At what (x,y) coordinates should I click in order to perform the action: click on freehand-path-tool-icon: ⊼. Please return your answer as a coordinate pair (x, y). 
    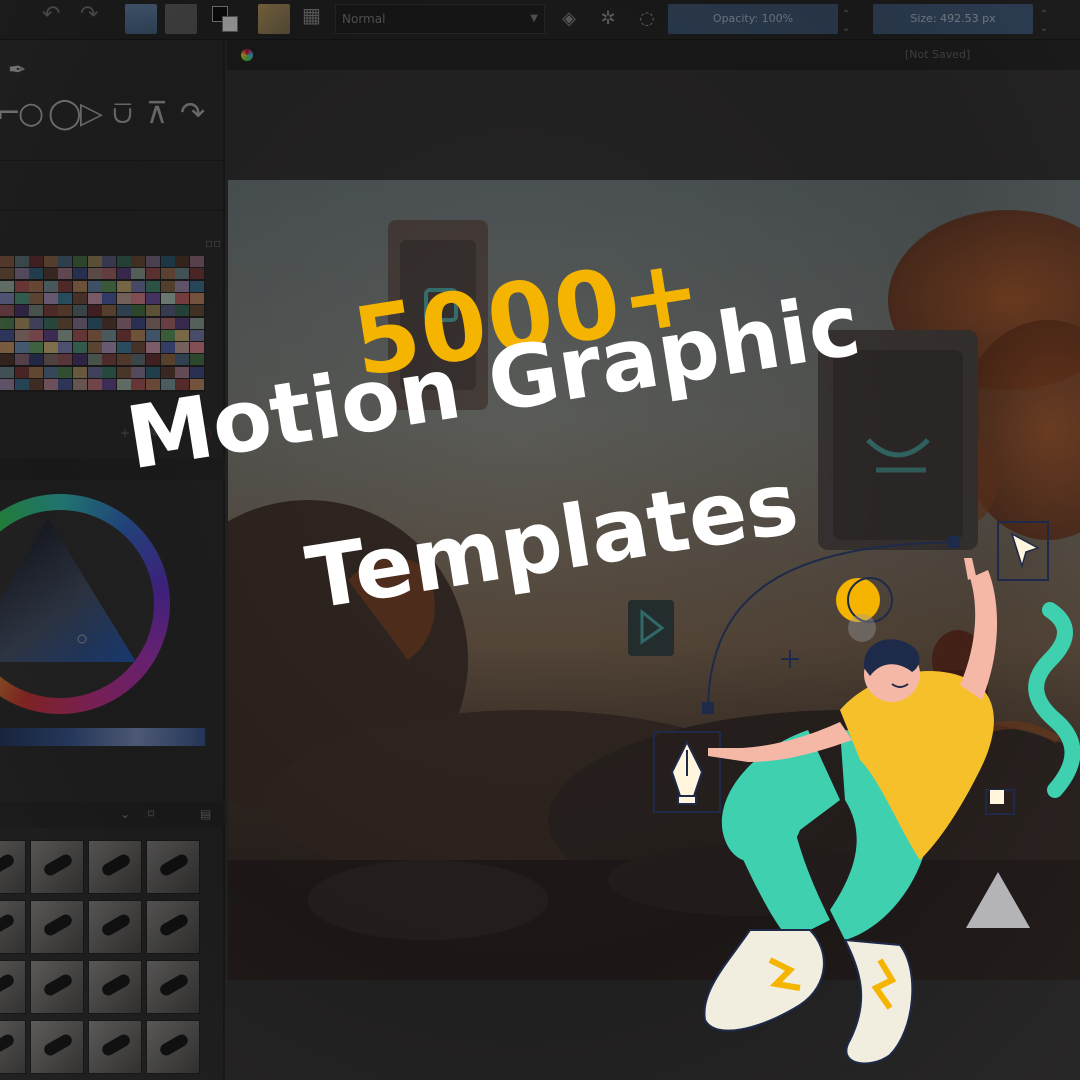
    Looking at the image, I should click on (158, 113).